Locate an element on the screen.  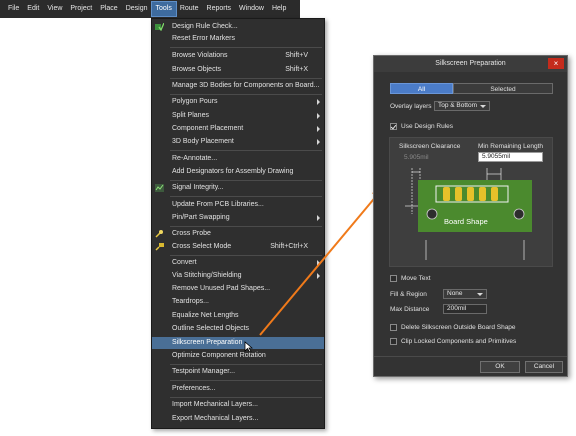
menu-item-label: Equalize Net Lengths is located at coordinates (205, 315).